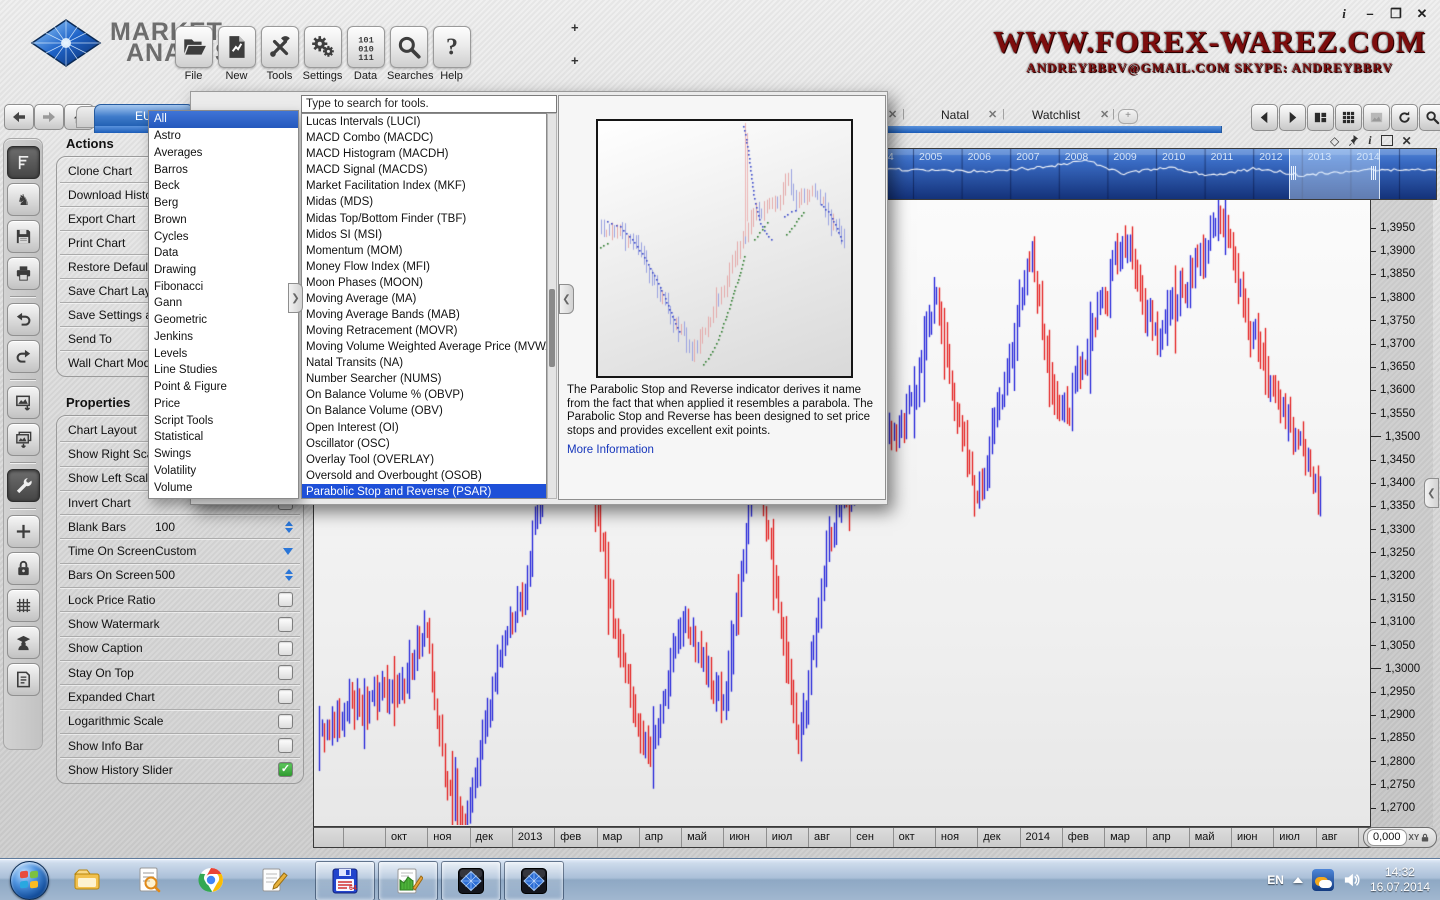 The width and height of the screenshot is (1440, 900). I want to click on tool-item: Midas (MDS), so click(424, 202).